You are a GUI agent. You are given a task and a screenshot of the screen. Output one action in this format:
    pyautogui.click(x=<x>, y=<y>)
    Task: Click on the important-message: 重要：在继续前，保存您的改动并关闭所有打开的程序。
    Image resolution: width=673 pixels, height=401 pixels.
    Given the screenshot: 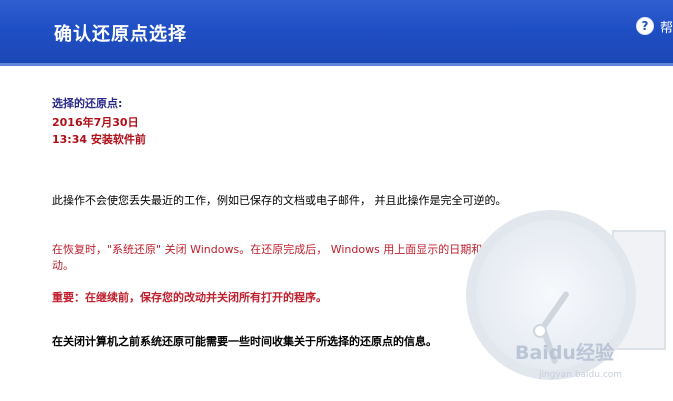 What is the action you would take?
    pyautogui.click(x=189, y=297)
    